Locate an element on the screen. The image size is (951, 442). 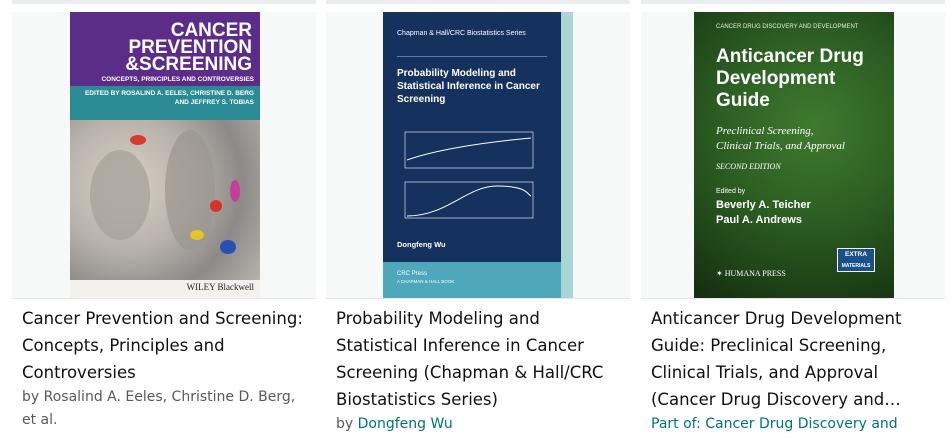
cover-publisher: ✶ HUMANA PRESS is located at coordinates (751, 273).